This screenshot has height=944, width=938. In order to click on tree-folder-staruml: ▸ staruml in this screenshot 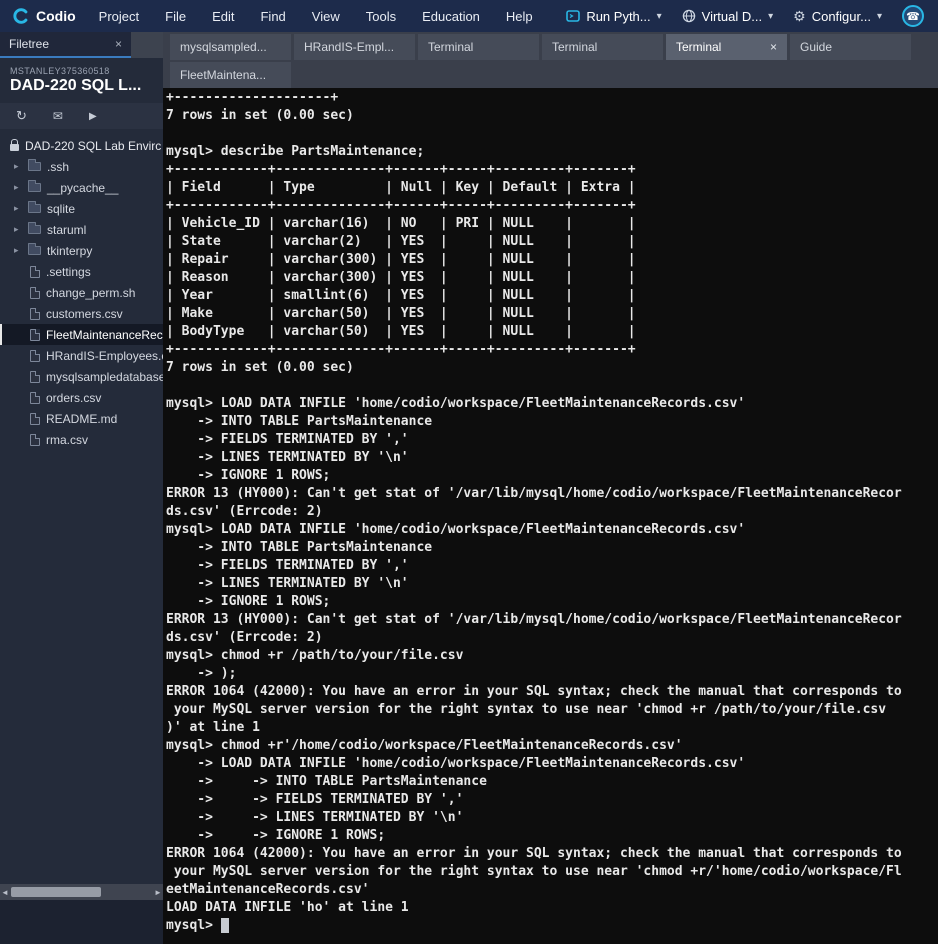, I will do `click(81, 229)`.